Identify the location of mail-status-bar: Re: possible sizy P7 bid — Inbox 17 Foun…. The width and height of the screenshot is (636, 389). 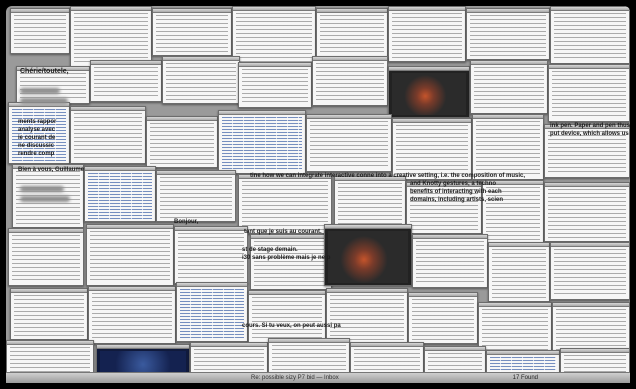
(318, 377).